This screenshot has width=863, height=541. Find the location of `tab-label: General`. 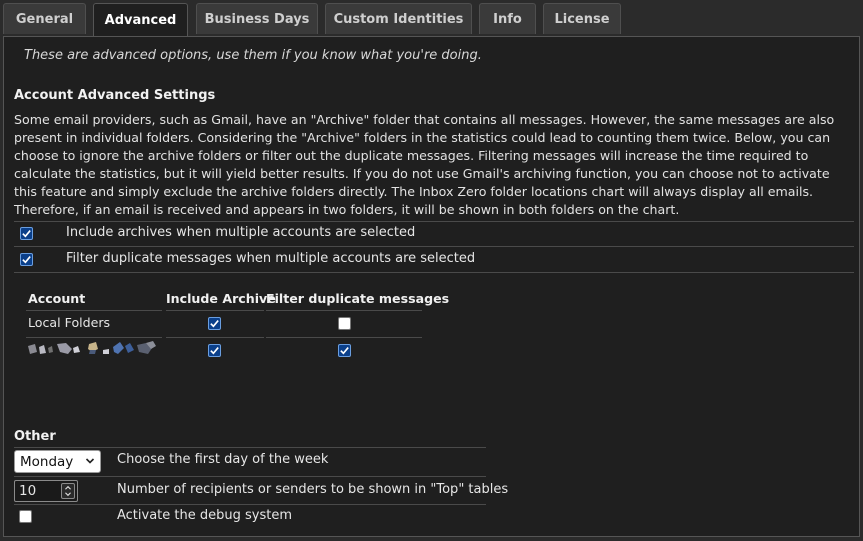

tab-label: General is located at coordinates (44, 19).